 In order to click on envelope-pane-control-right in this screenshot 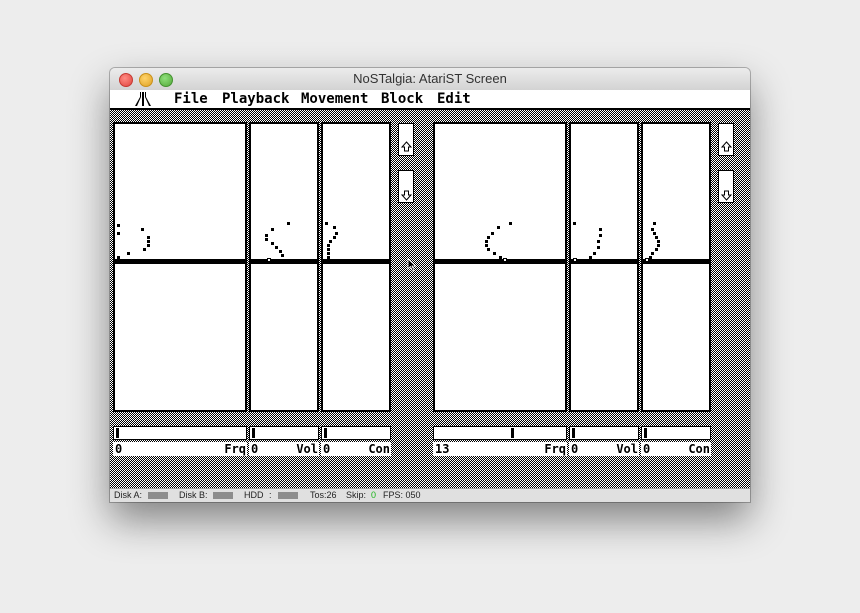, I will do `click(676, 267)`.